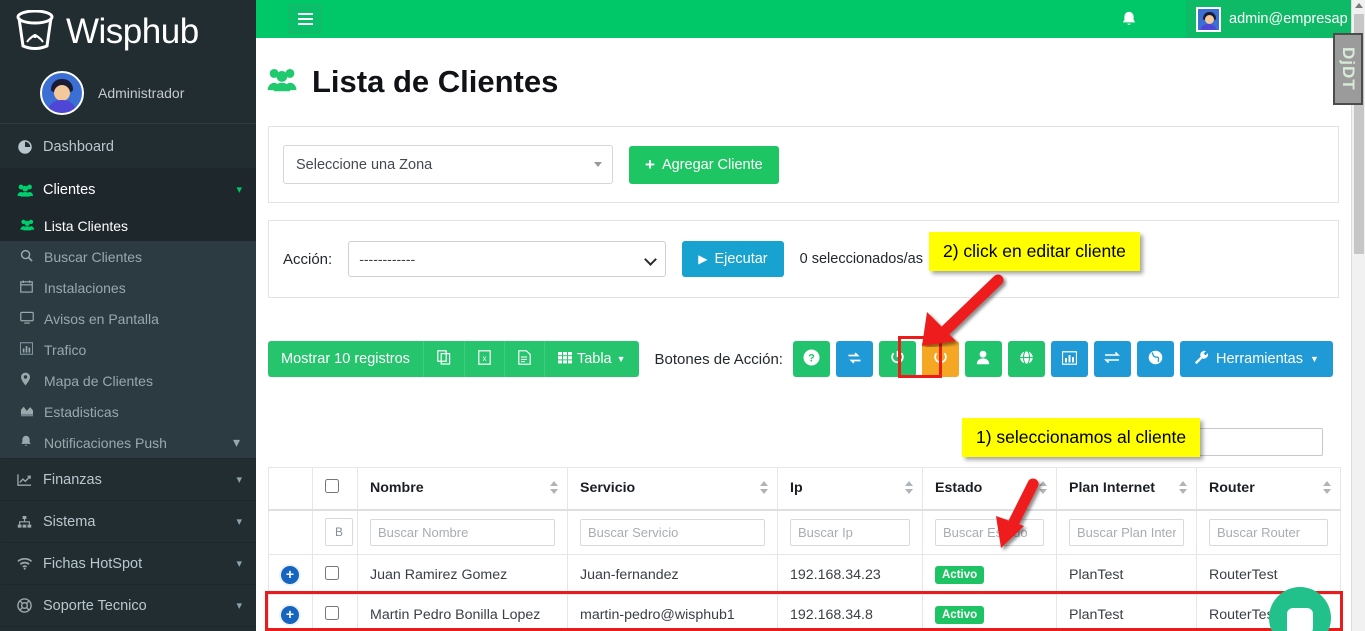 This screenshot has width=1365, height=631. Describe the element at coordinates (101, 318) in the screenshot. I see `sidebar-item-label: Avisos en Pantalla` at that location.